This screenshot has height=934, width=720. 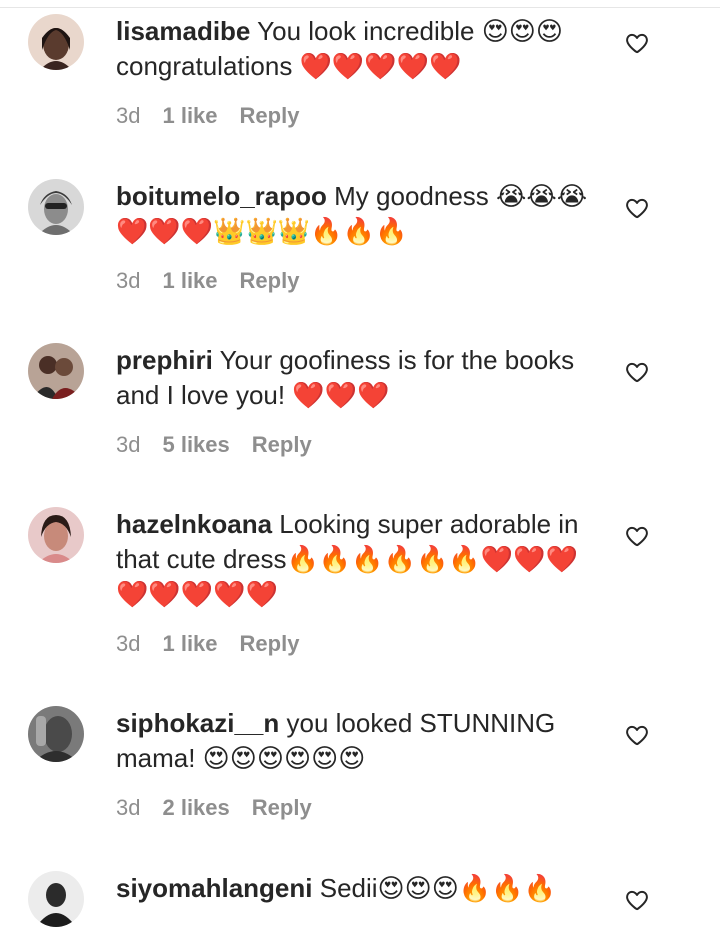 What do you see at coordinates (195, 808) in the screenshot?
I see `comment-likes: 2 likes` at bounding box center [195, 808].